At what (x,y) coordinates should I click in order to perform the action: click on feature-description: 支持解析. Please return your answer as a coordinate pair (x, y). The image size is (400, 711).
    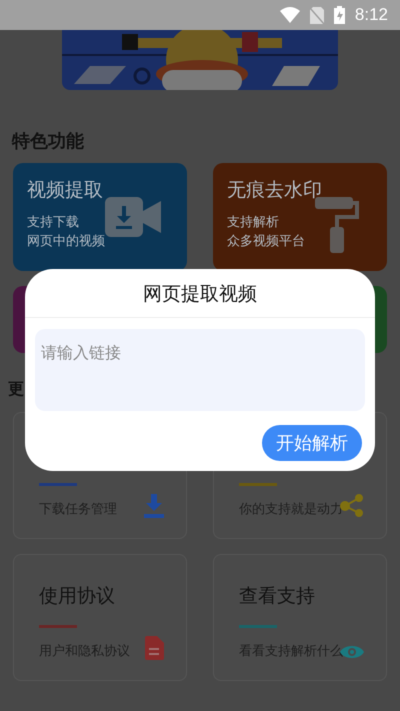
    Looking at the image, I should click on (253, 223).